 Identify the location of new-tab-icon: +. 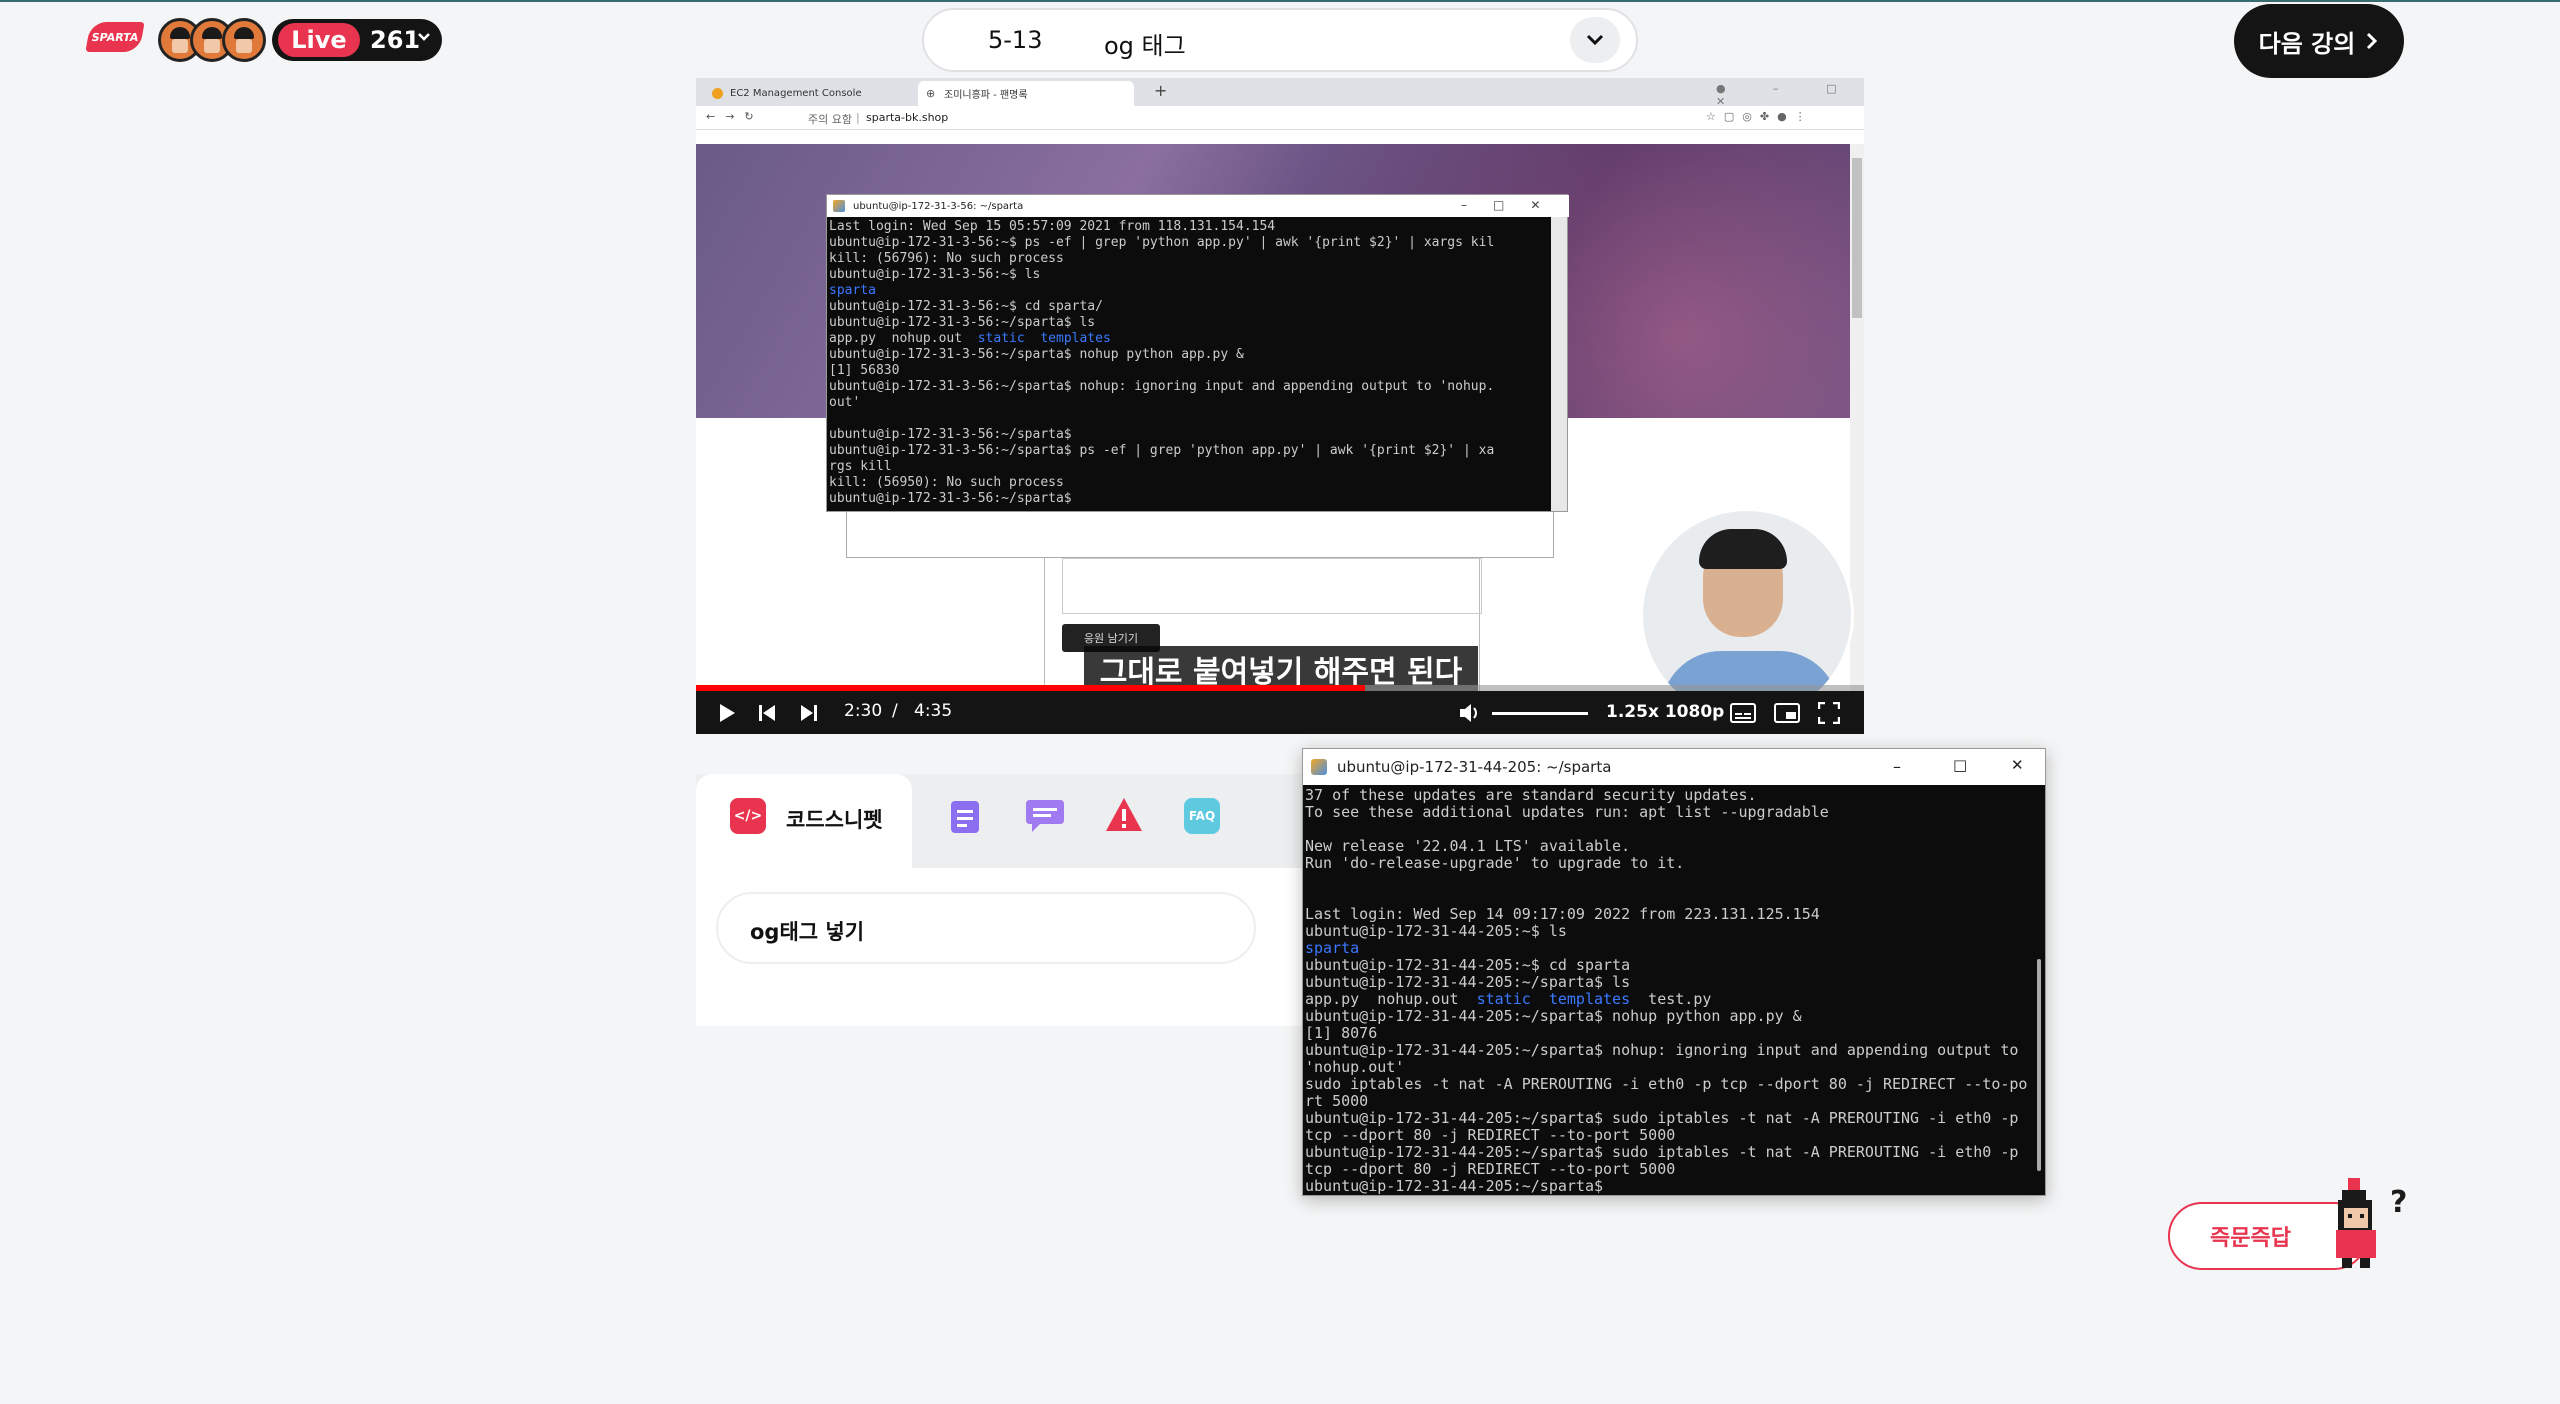
(1161, 90).